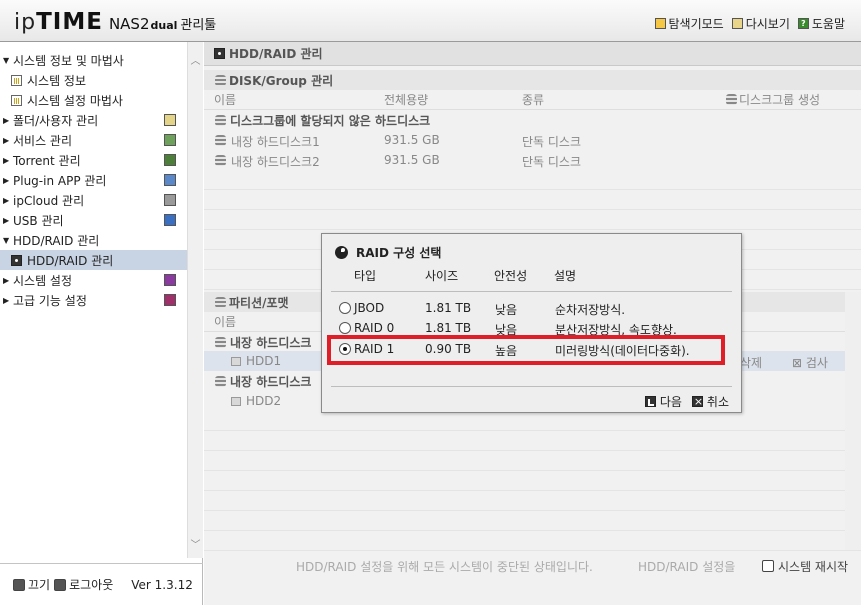 The height and width of the screenshot is (605, 861). Describe the element at coordinates (198, 25) in the screenshot. I see `brand-subtitle: 관리툴` at that location.